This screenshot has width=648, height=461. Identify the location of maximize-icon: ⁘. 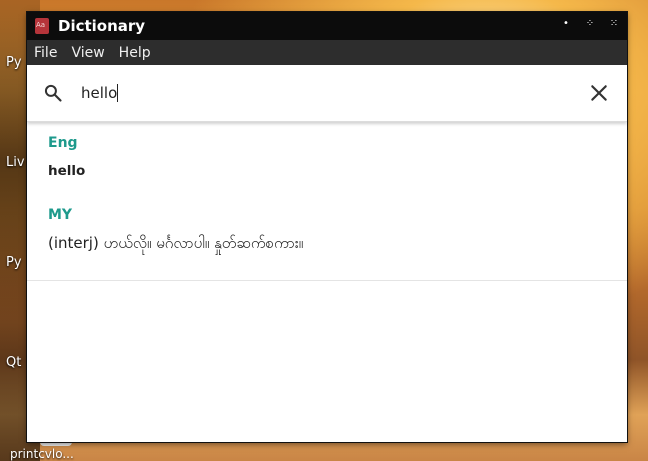
(590, 23).